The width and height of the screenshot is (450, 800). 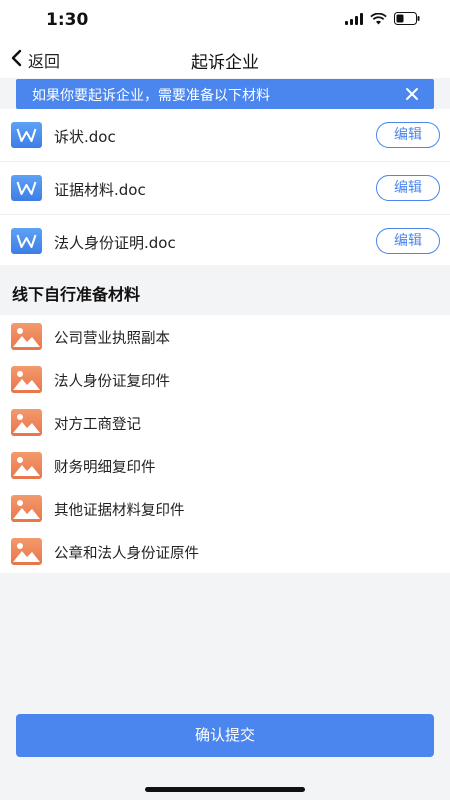 What do you see at coordinates (225, 290) in the screenshot?
I see `section-header: 线下自行准备材料` at bounding box center [225, 290].